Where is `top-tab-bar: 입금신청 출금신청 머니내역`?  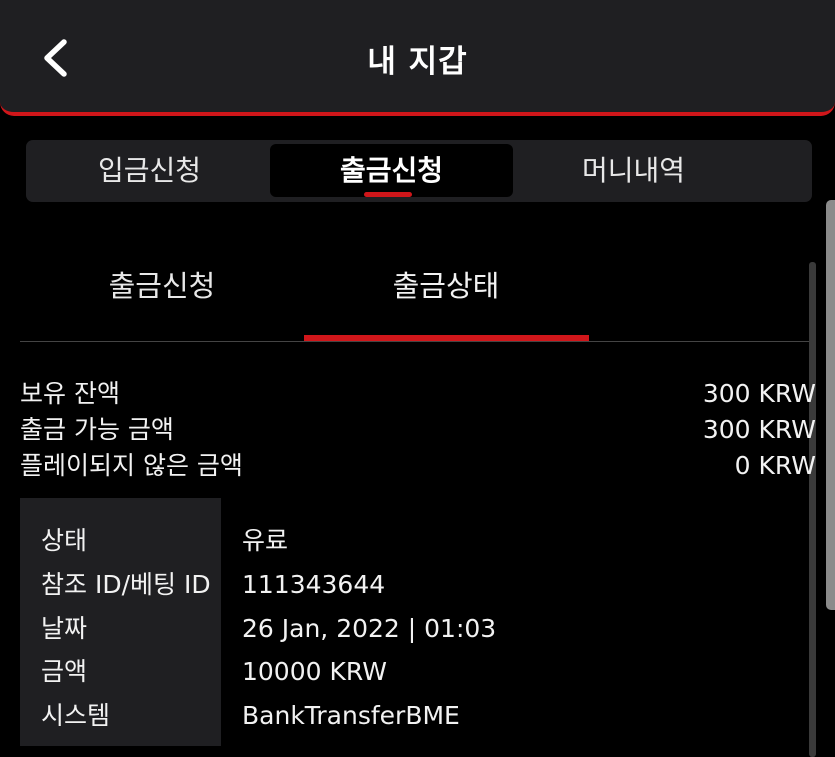 top-tab-bar: 입금신청 출금신청 머니내역 is located at coordinates (419, 171).